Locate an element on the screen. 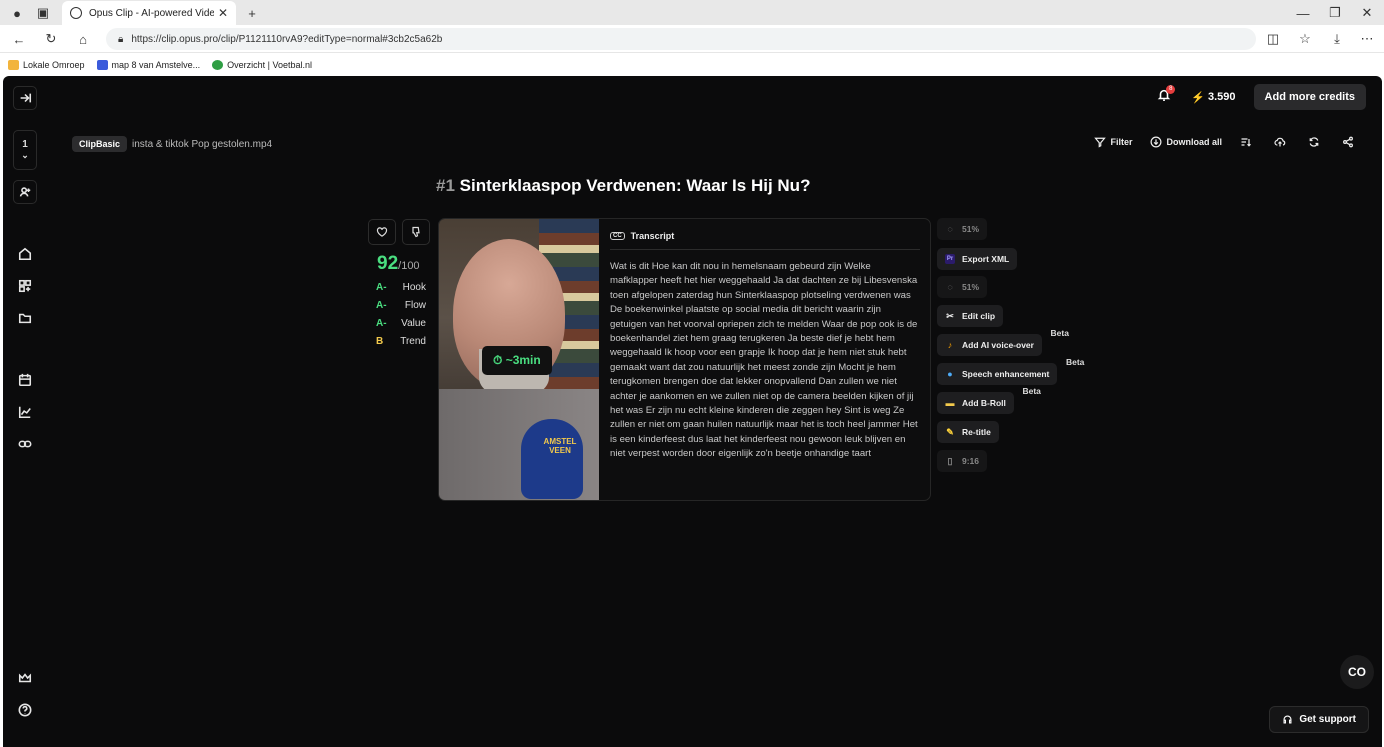  bookmark-voetbal: Overzicht | Voetbal.nl is located at coordinates (262, 64).